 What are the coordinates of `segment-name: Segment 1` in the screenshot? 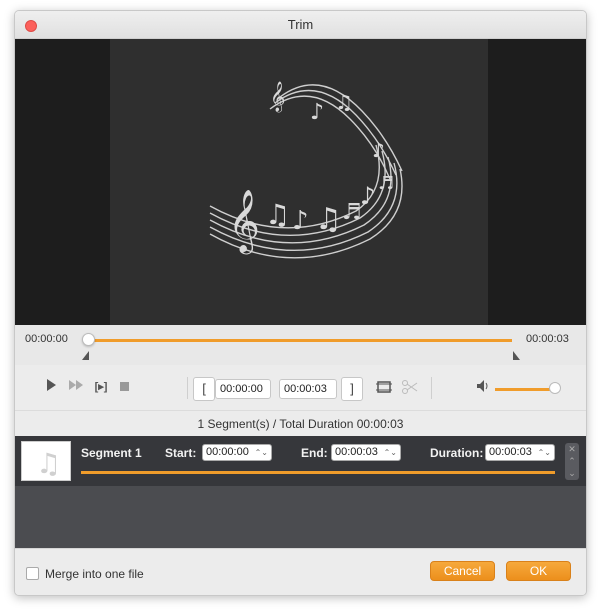 It's located at (111, 453).